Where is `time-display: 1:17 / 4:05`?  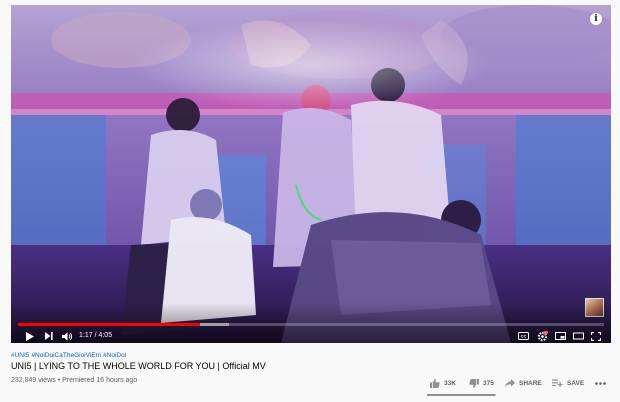 time-display: 1:17 / 4:05 is located at coordinates (95, 336).